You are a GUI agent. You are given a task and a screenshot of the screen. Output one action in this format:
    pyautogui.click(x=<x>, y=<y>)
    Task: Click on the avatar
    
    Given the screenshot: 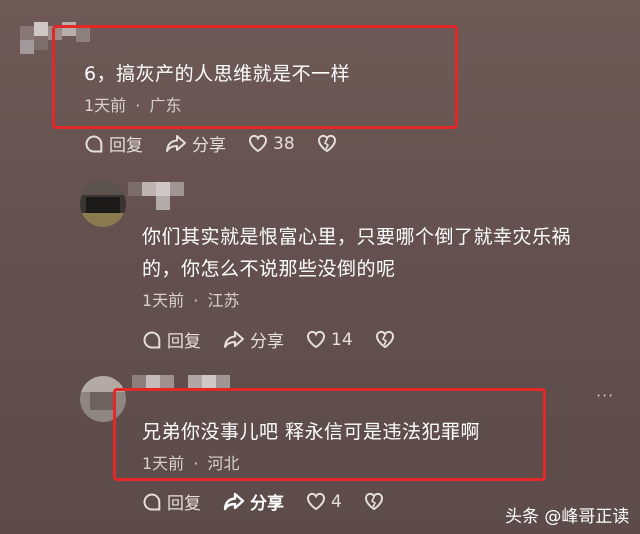 What is the action you would take?
    pyautogui.click(x=103, y=204)
    